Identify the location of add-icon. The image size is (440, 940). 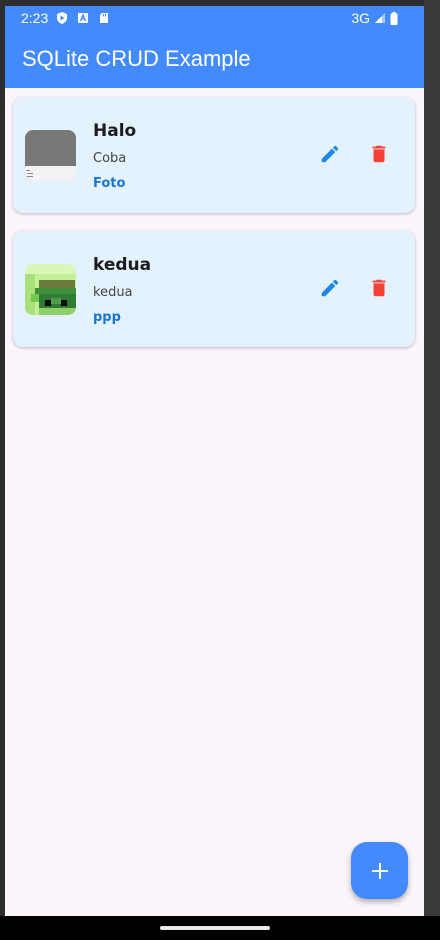
(379, 870).